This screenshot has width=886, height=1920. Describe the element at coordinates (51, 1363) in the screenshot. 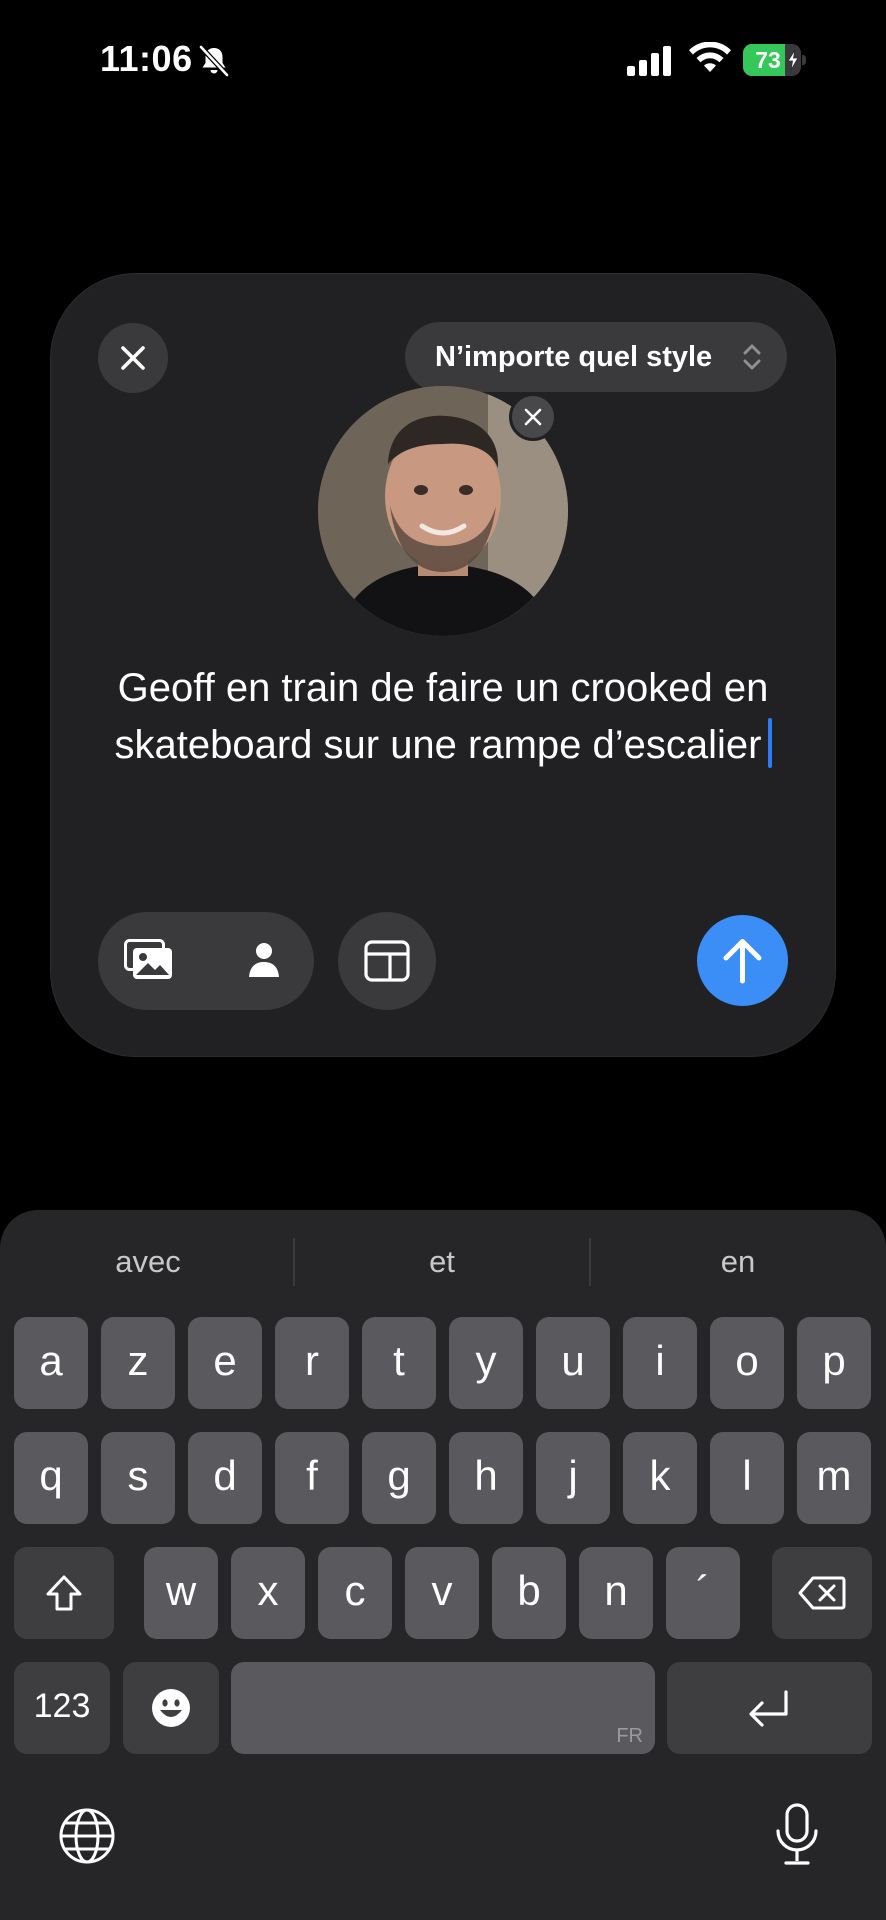

I see `key-a: a` at that location.